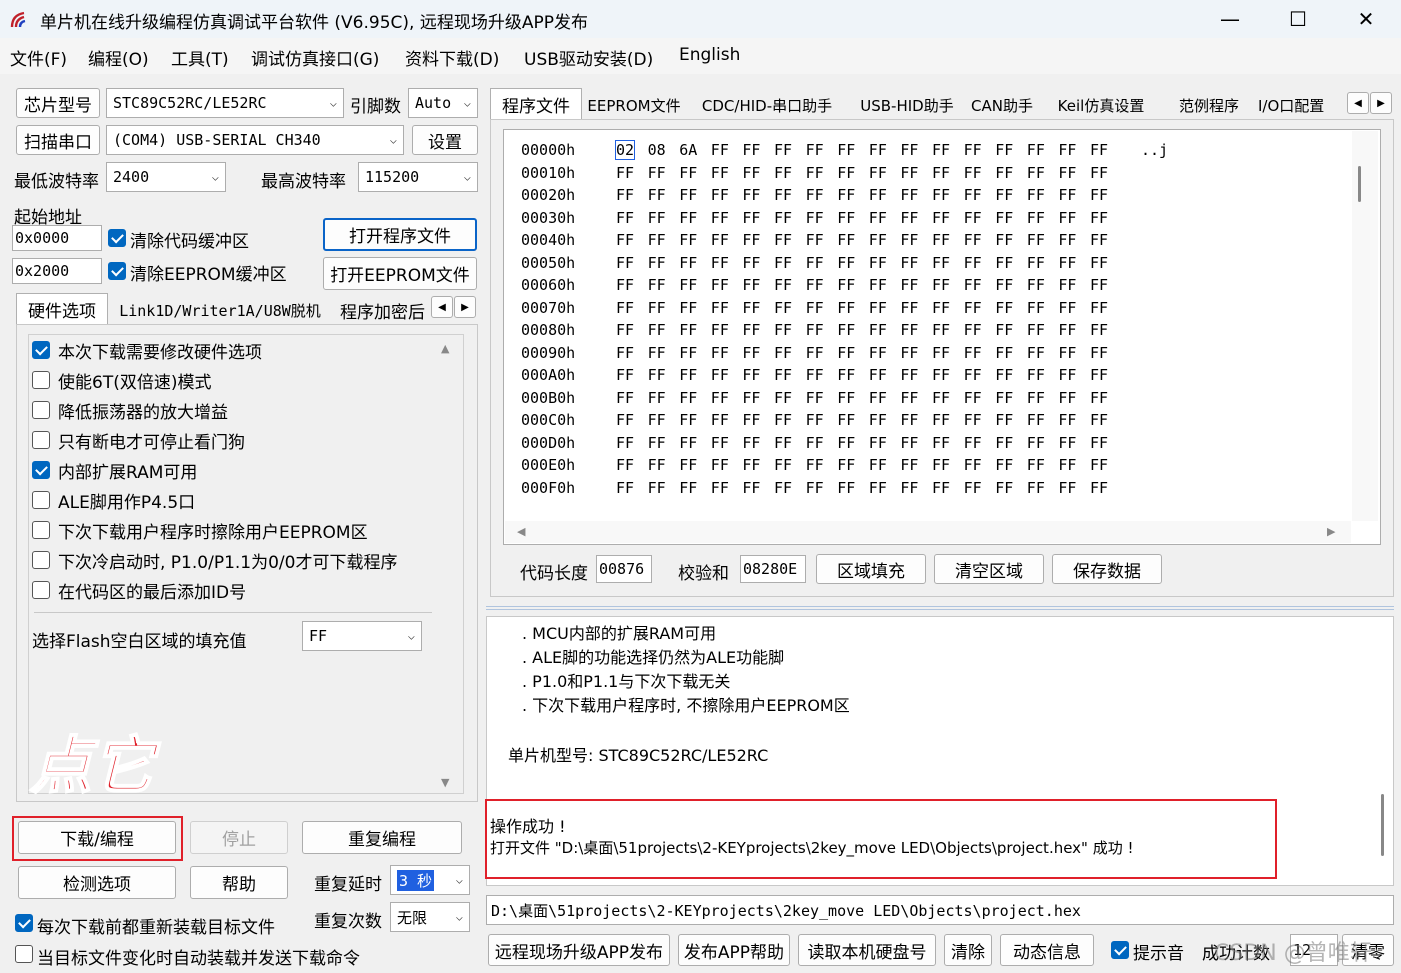 The height and width of the screenshot is (973, 1401). Describe the element at coordinates (1230, 19) in the screenshot. I see `minimize-button: —` at that location.